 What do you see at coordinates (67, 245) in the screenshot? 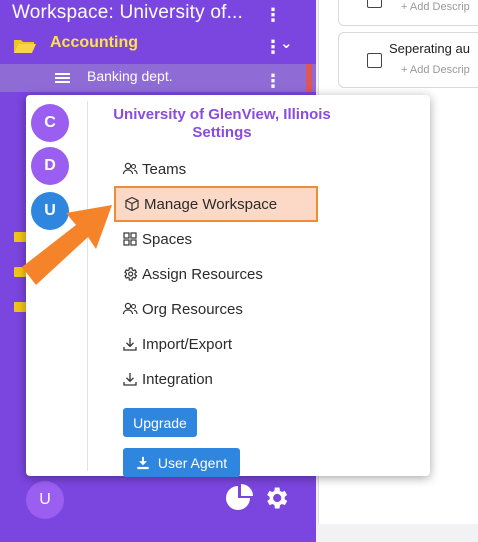
I see `annotation-arrow` at bounding box center [67, 245].